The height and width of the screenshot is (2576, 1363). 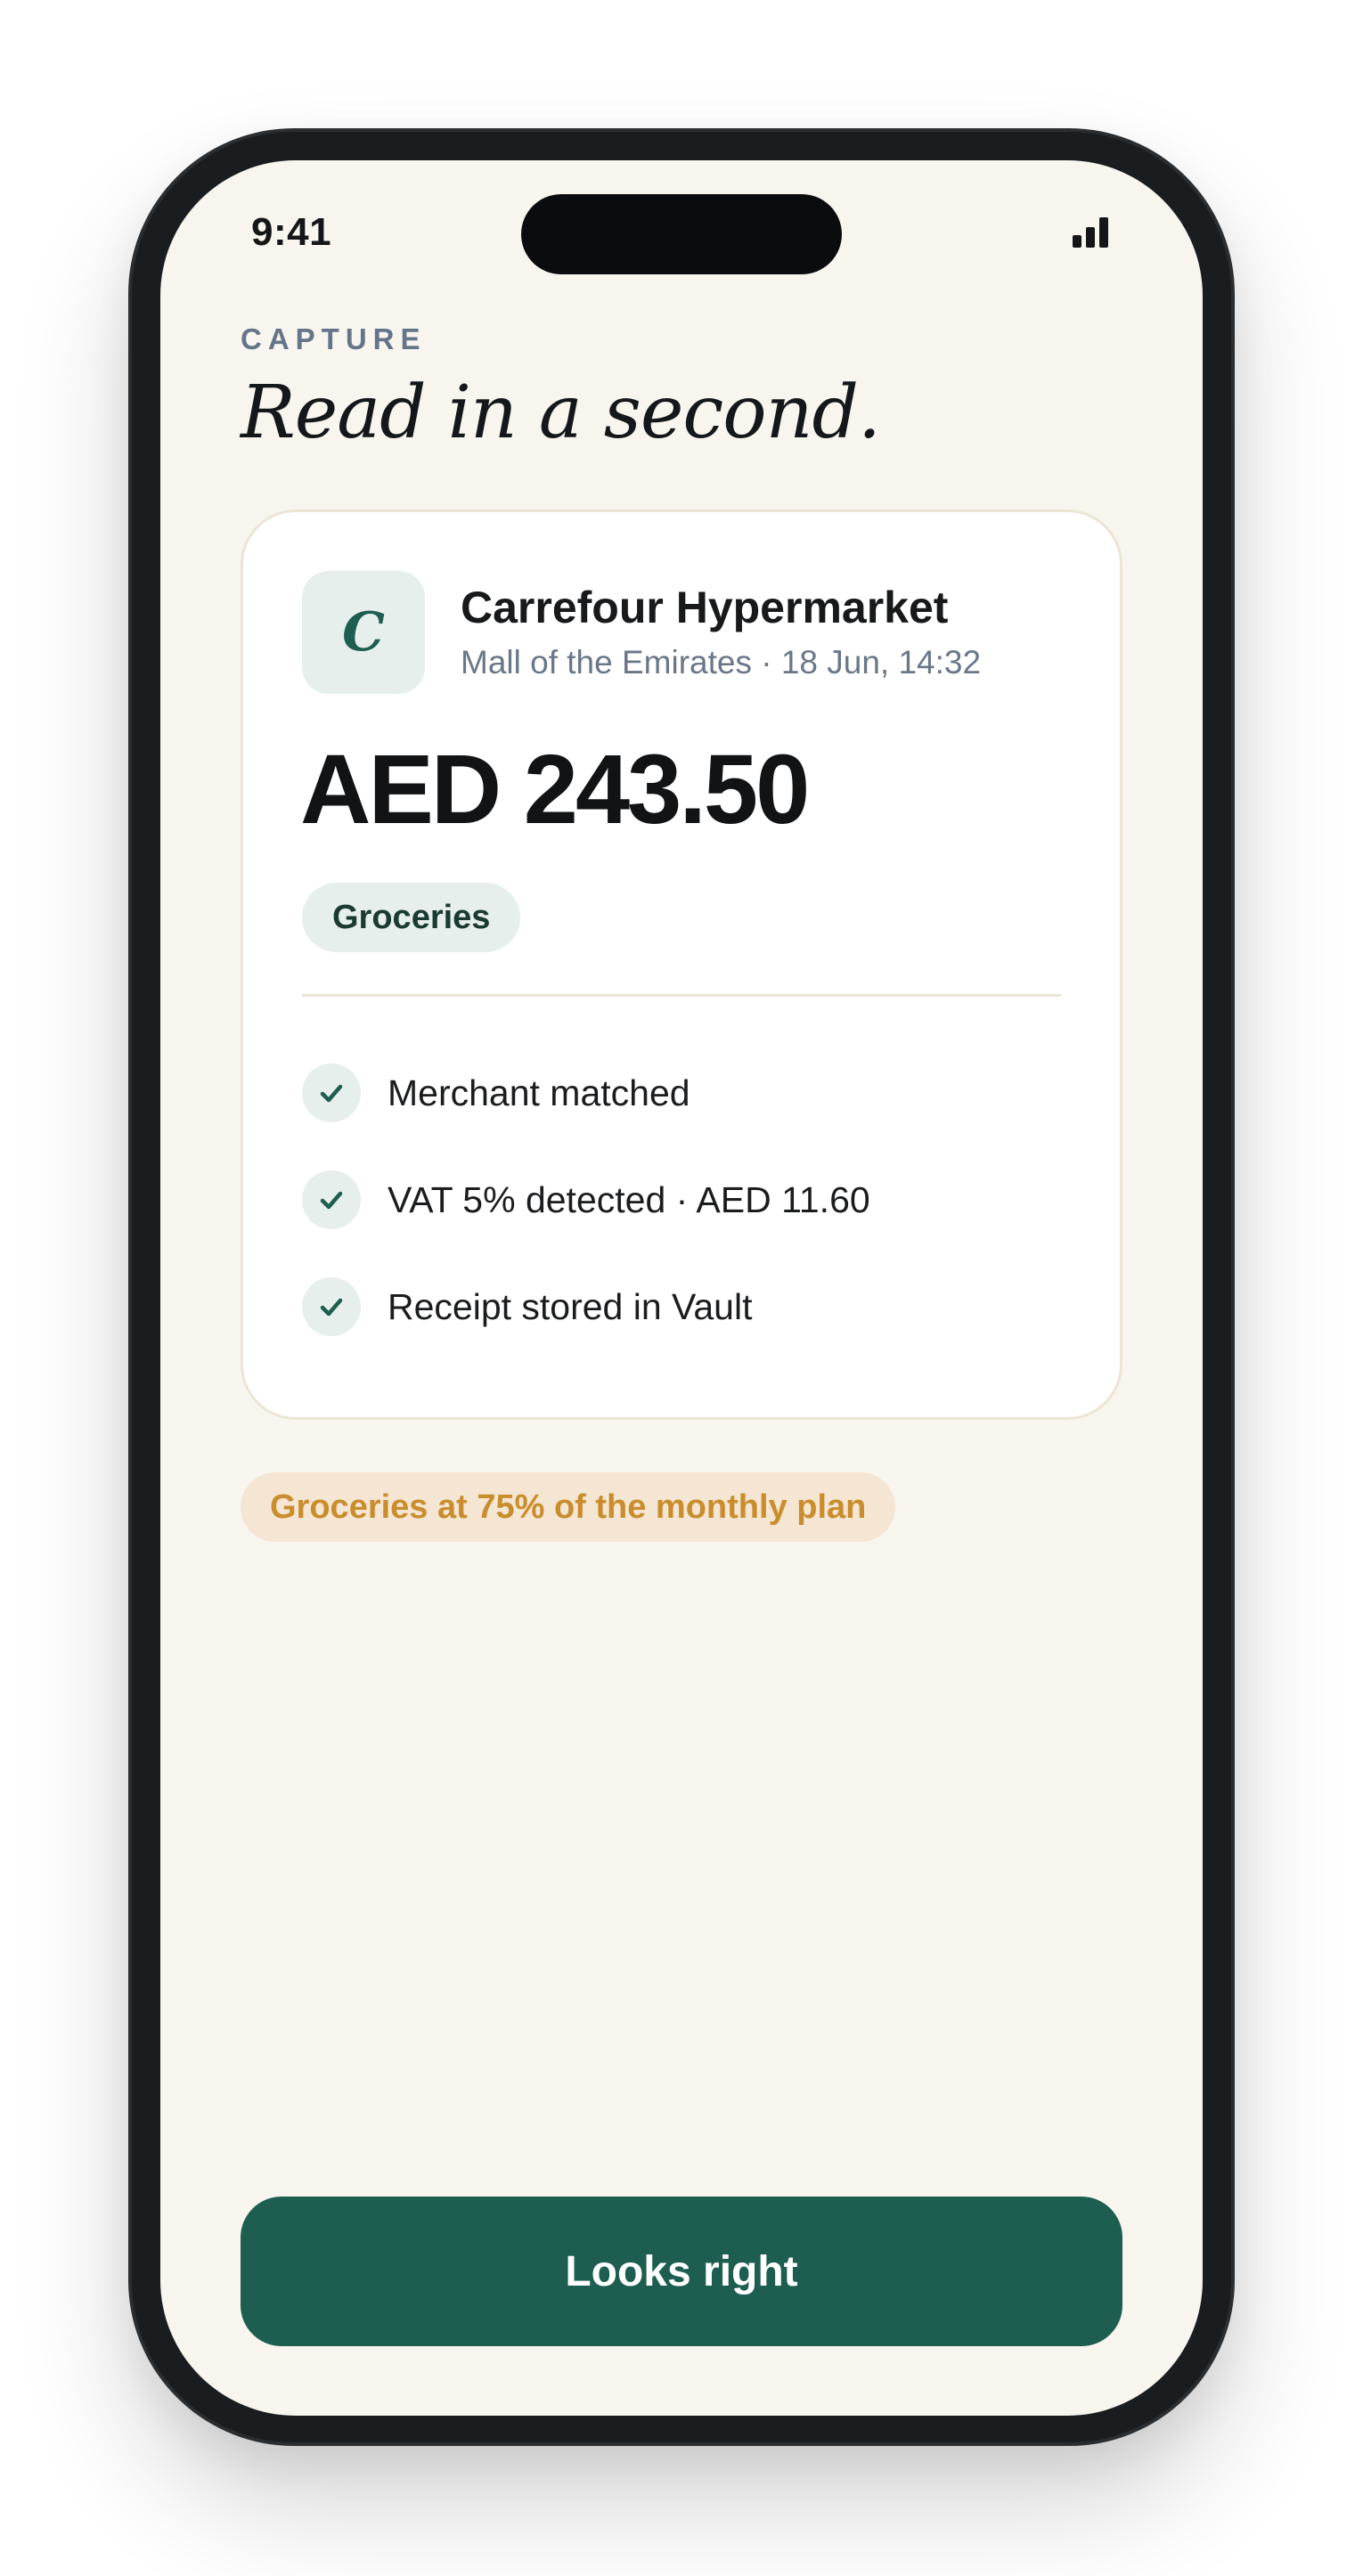 What do you see at coordinates (681, 996) in the screenshot?
I see `divider` at bounding box center [681, 996].